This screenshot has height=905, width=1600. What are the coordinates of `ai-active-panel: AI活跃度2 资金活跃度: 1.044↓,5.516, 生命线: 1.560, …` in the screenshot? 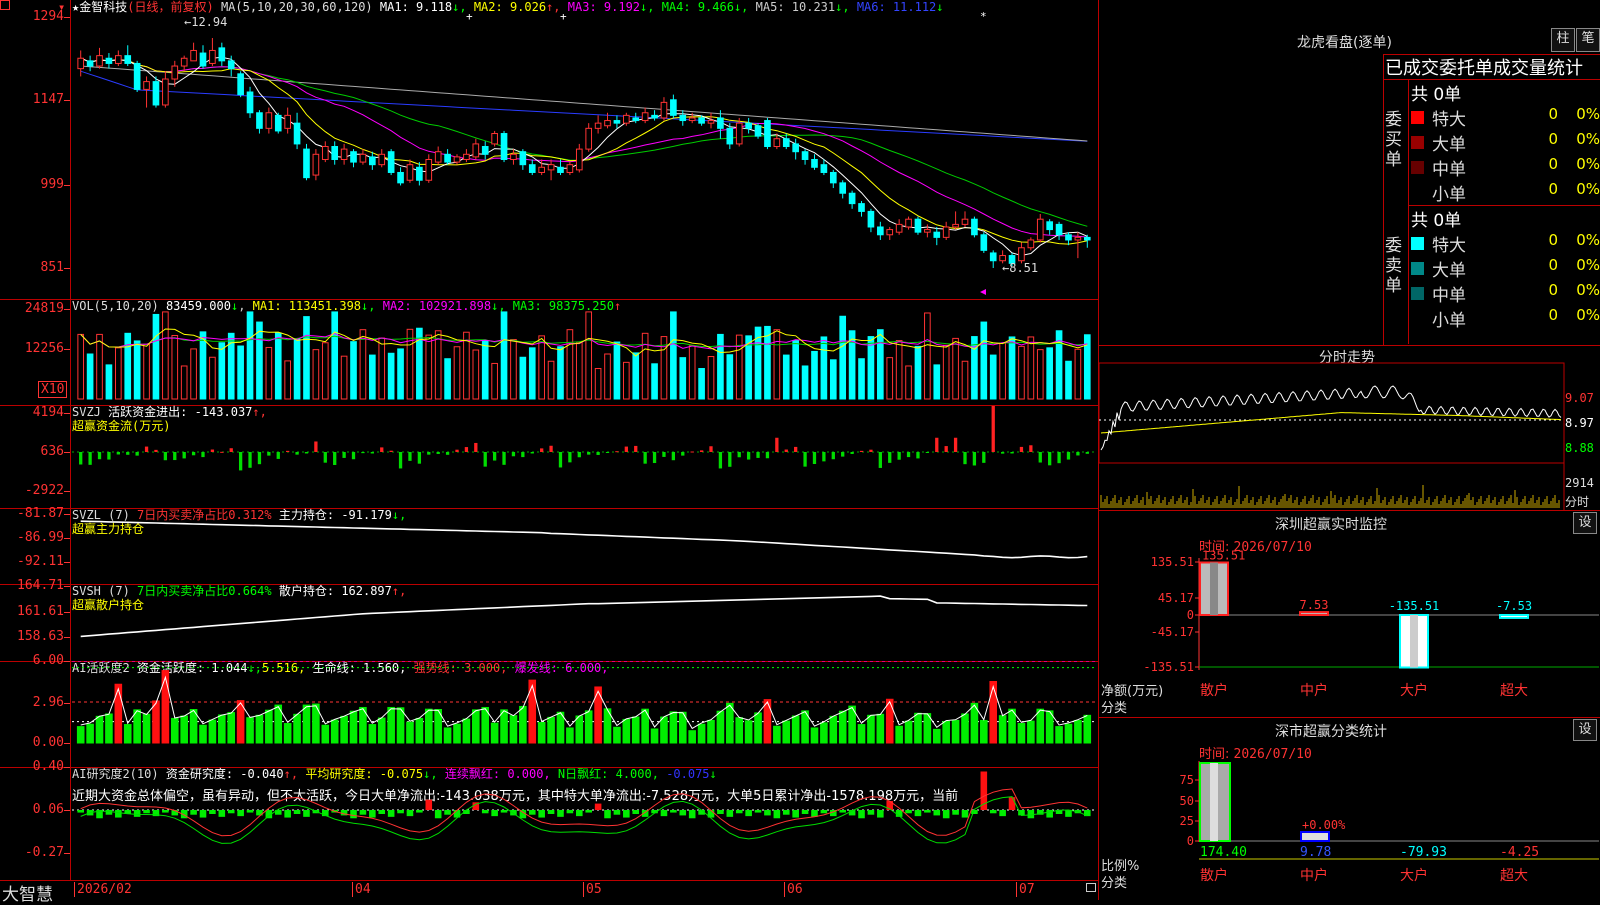 It's located at (549, 710).